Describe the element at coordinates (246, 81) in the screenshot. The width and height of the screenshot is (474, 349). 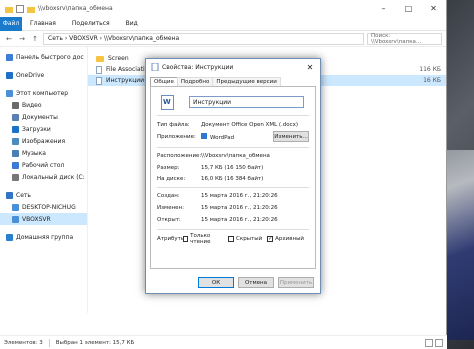
I see `tab-previous-versions: Предыдущие версии` at that location.